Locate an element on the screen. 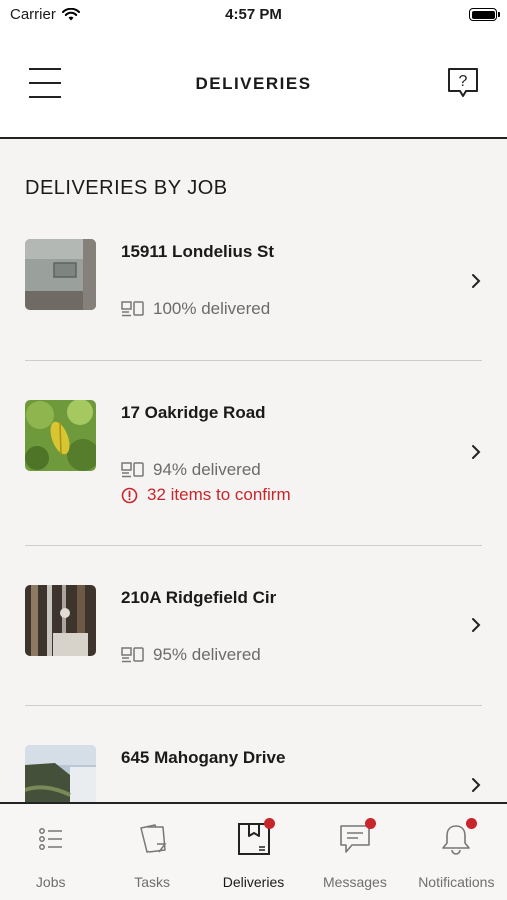 The width and height of the screenshot is (507, 900). section-title: DELIVERIES BY JOB is located at coordinates (126, 188).